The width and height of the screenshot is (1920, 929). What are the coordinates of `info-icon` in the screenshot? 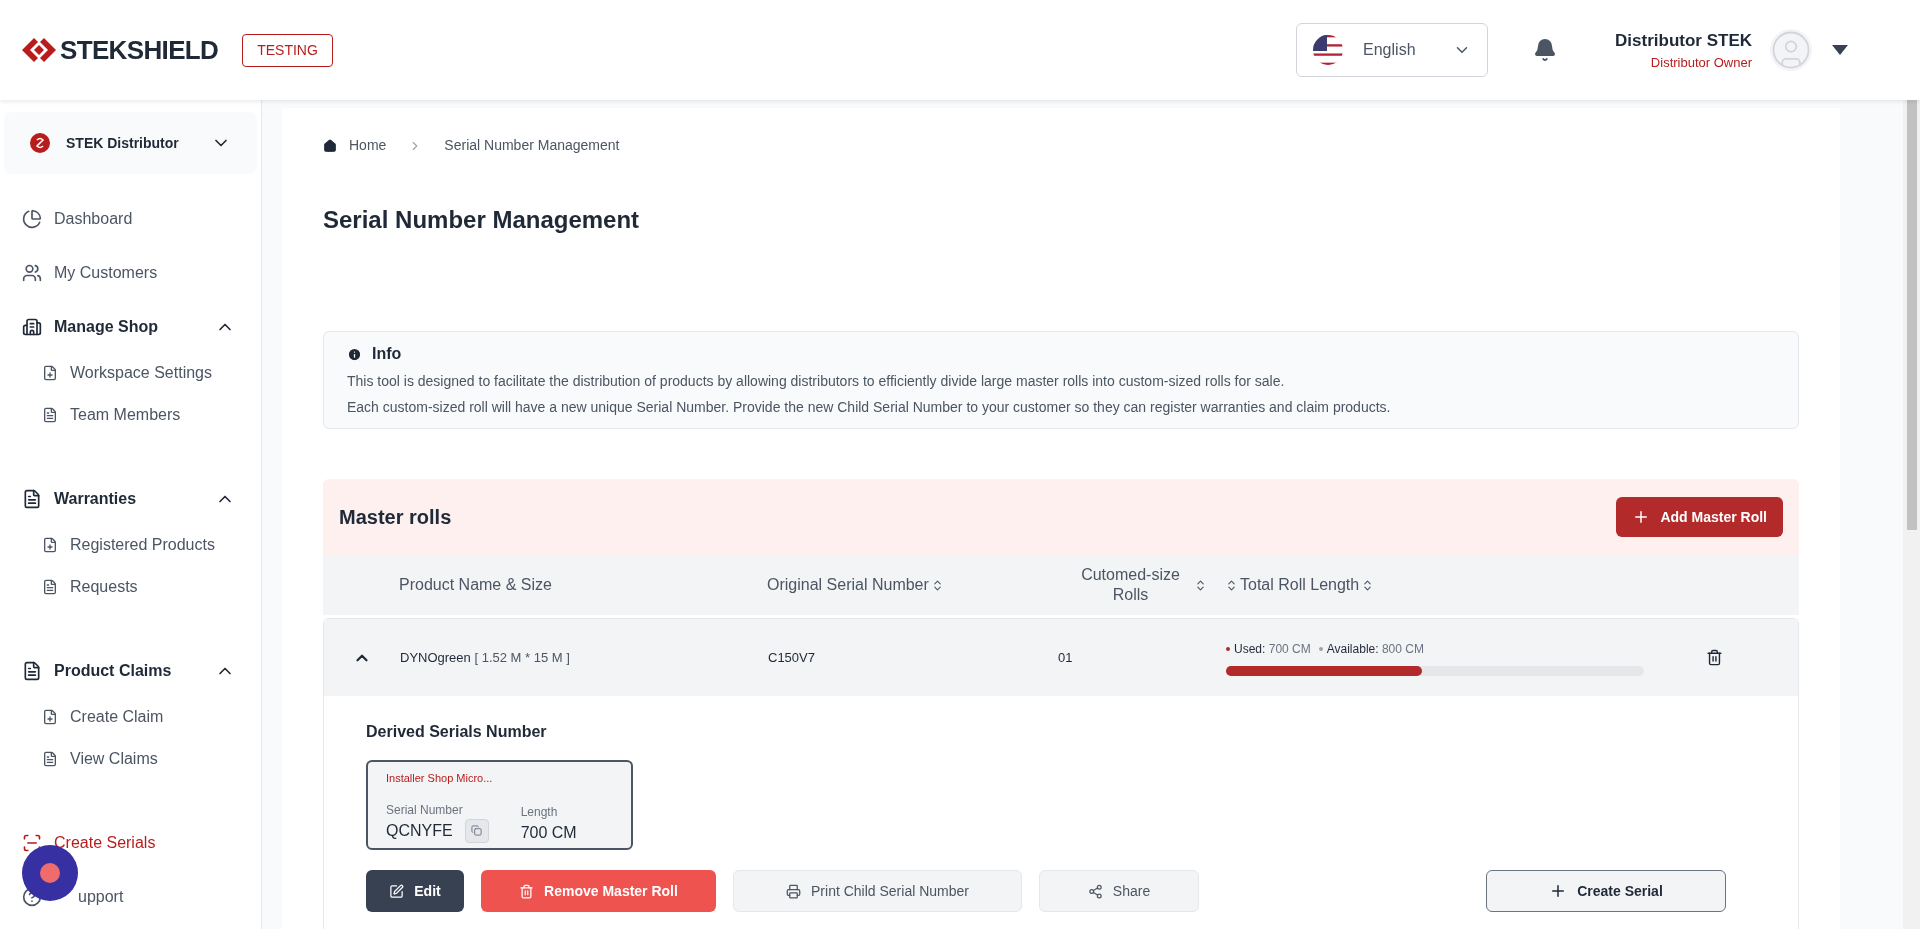 It's located at (354, 354).